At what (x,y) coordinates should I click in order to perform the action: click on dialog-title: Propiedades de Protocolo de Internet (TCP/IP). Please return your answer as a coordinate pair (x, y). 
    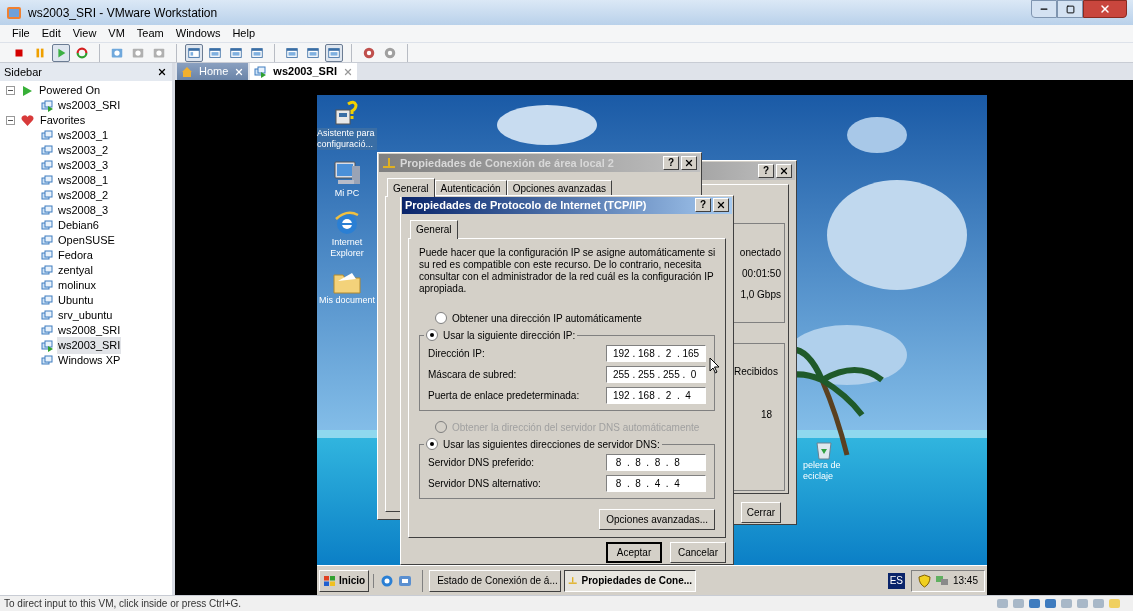
    Looking at the image, I should click on (526, 205).